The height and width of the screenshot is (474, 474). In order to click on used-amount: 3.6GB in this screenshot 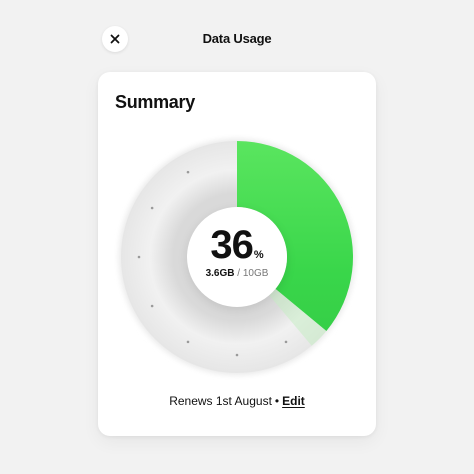, I will do `click(220, 273)`.